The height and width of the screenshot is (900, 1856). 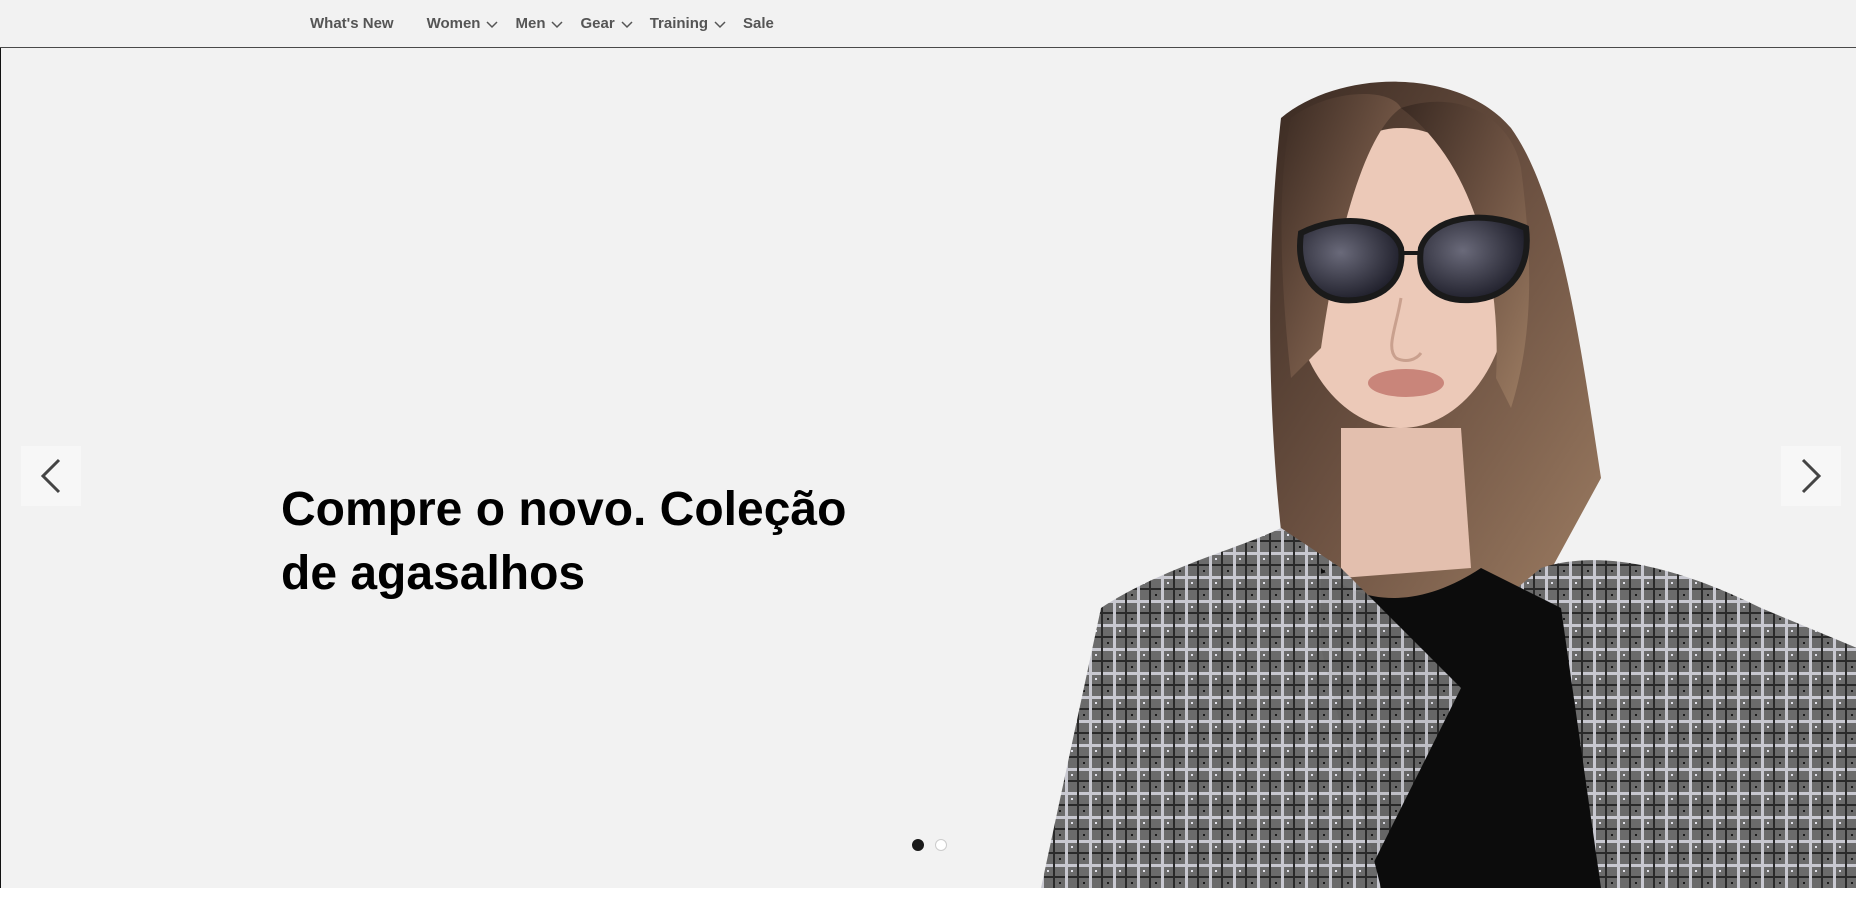 I want to click on slider-prev-button, so click(x=51, y=476).